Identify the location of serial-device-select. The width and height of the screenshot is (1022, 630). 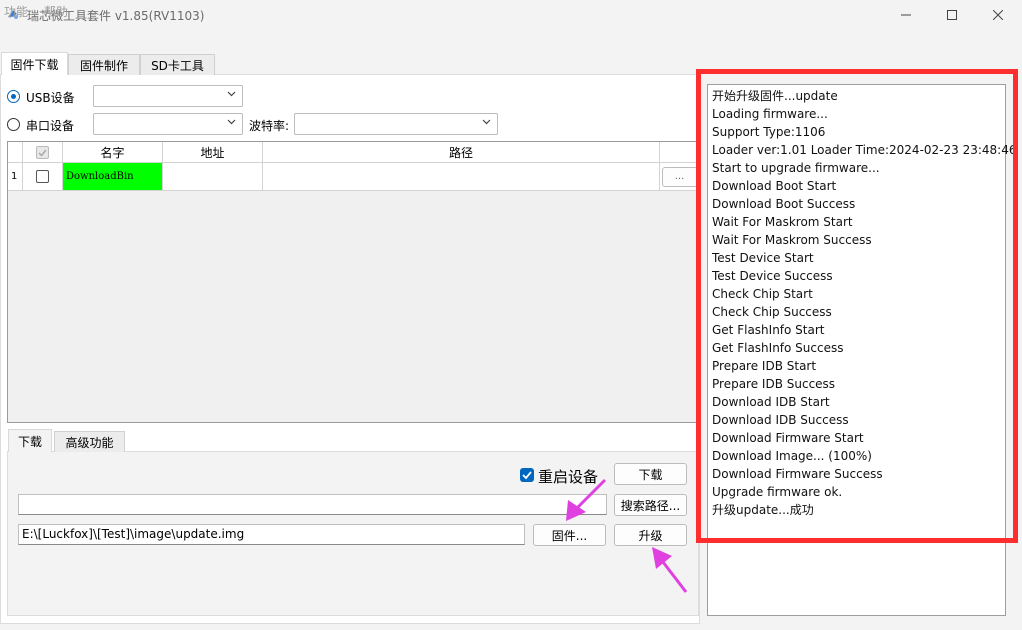
(168, 124).